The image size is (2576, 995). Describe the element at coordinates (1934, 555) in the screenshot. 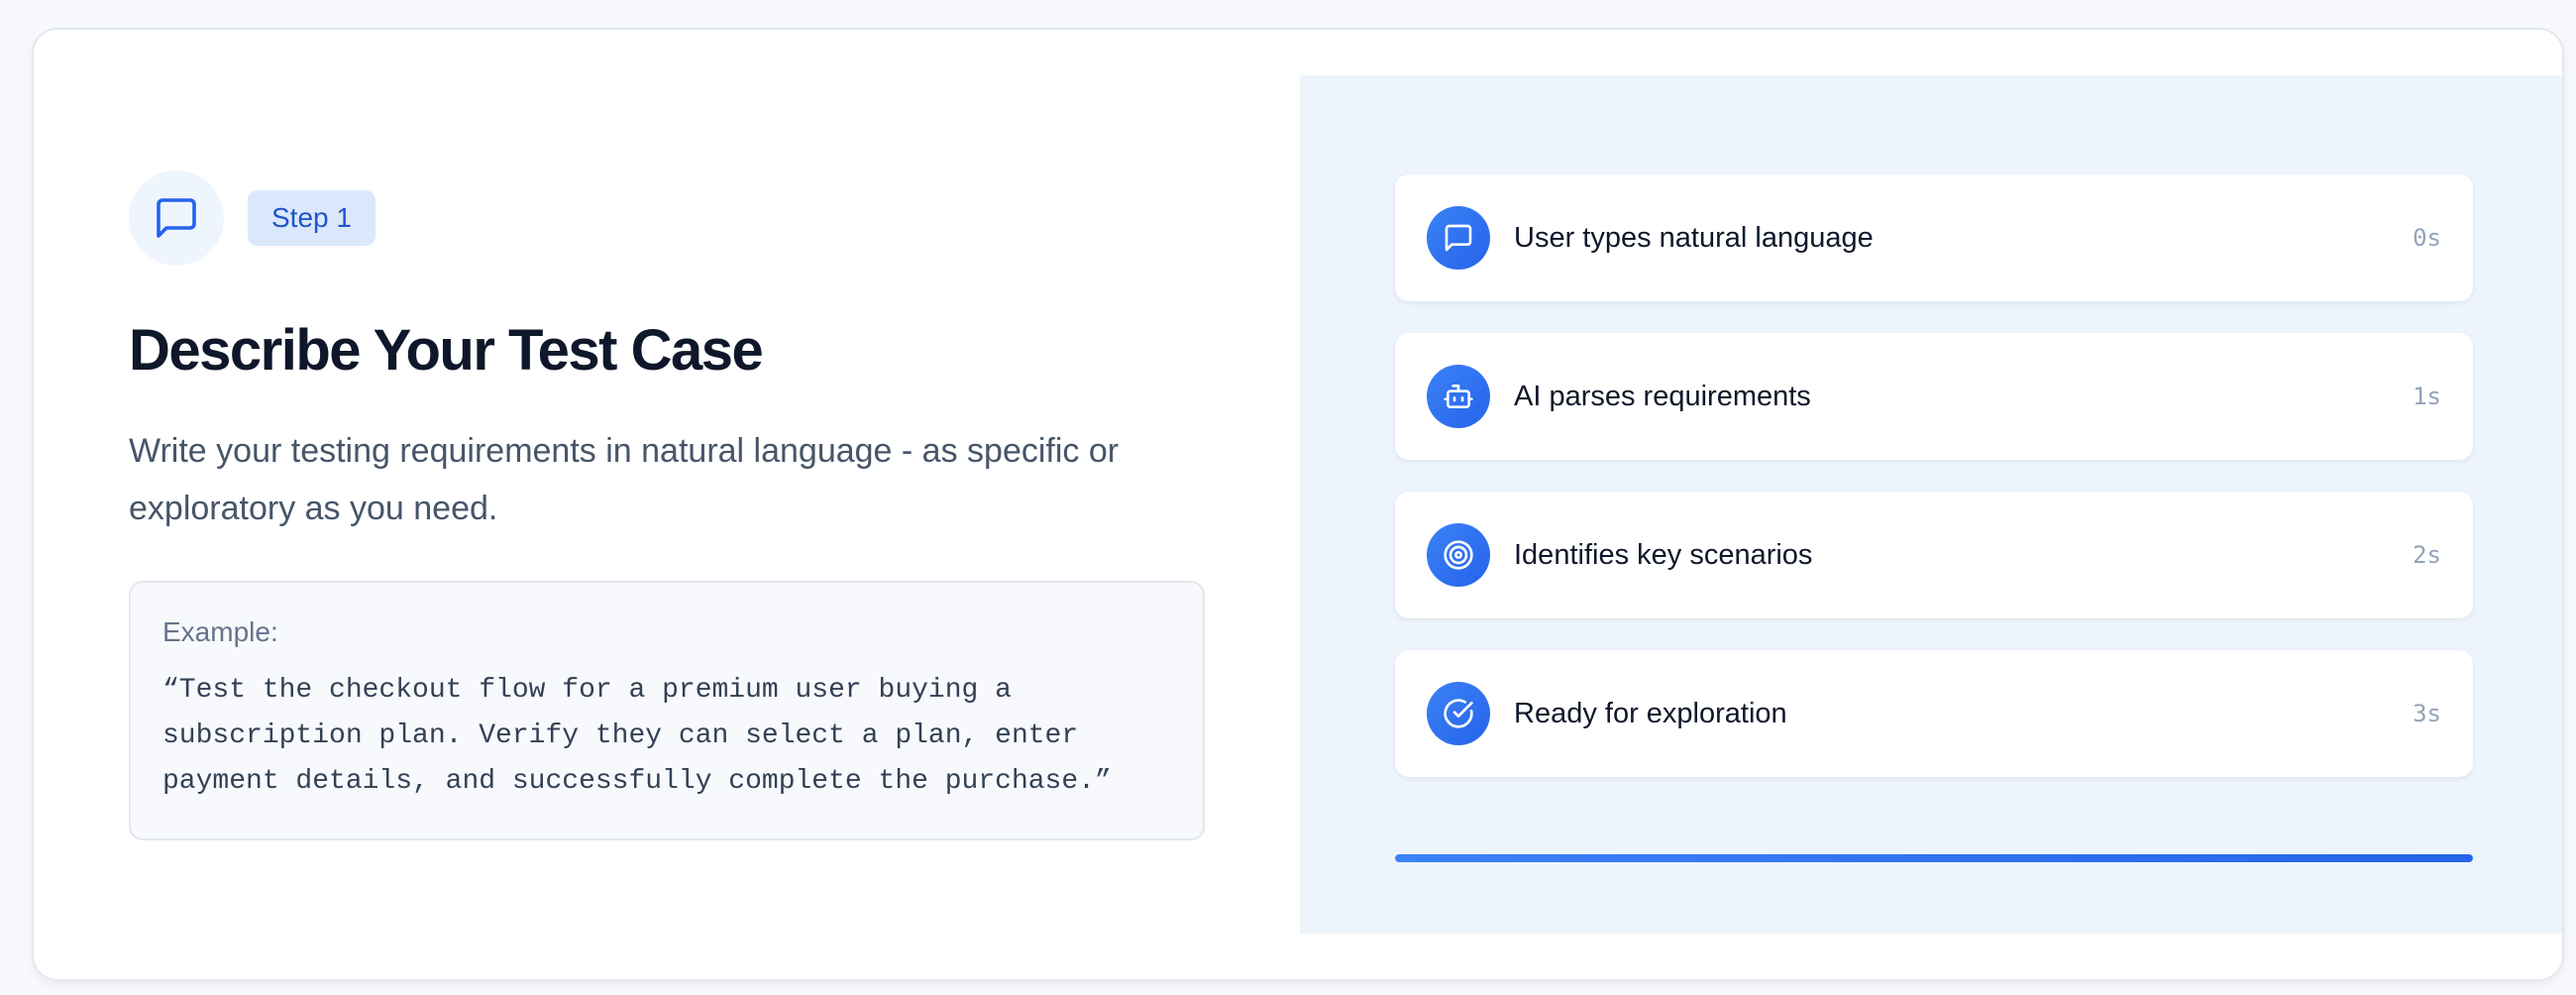

I see `pipeline-step: Identifies key scenarios 2s` at that location.